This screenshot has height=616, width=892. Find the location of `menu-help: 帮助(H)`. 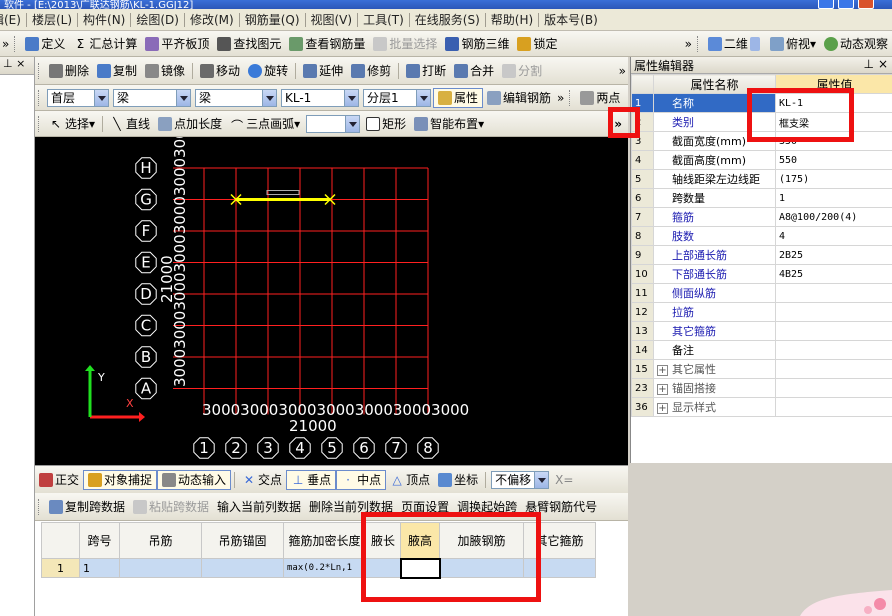

menu-help: 帮助(H) is located at coordinates (512, 19).